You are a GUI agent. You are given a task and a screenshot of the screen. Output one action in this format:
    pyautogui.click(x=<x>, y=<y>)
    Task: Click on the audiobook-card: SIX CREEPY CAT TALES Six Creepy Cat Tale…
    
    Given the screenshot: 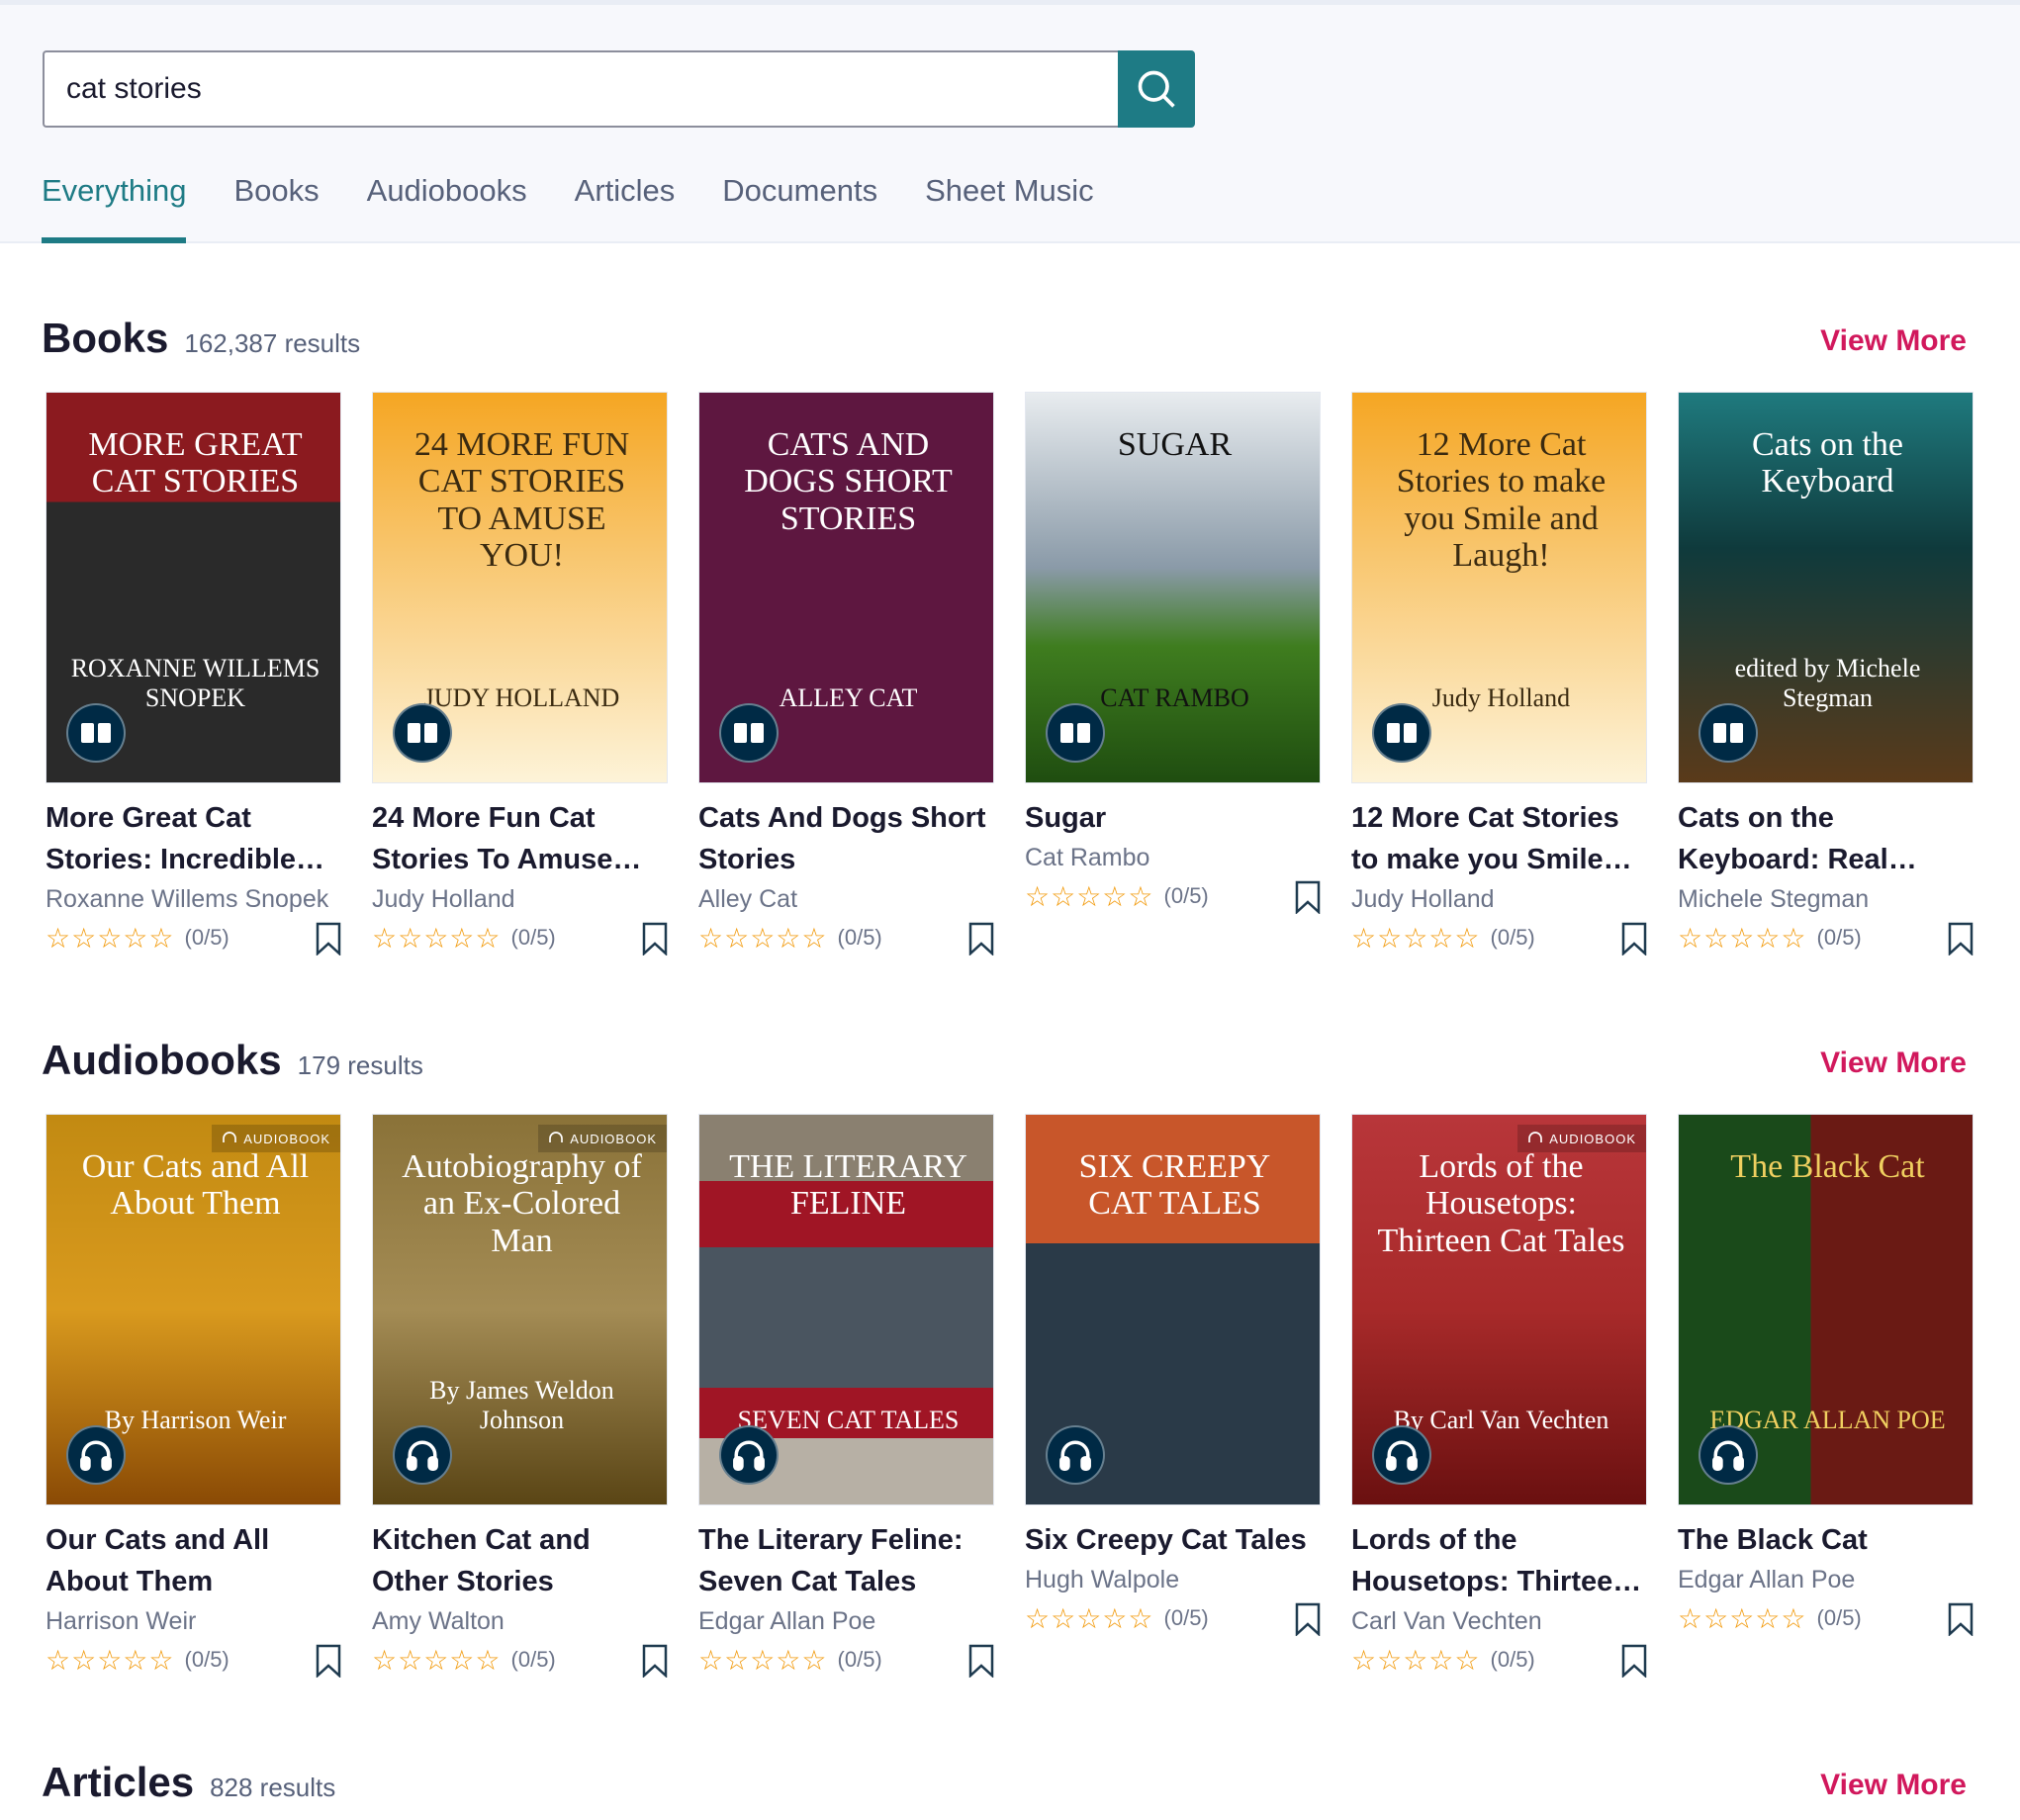 What is the action you would take?
    pyautogui.click(x=1173, y=1376)
    